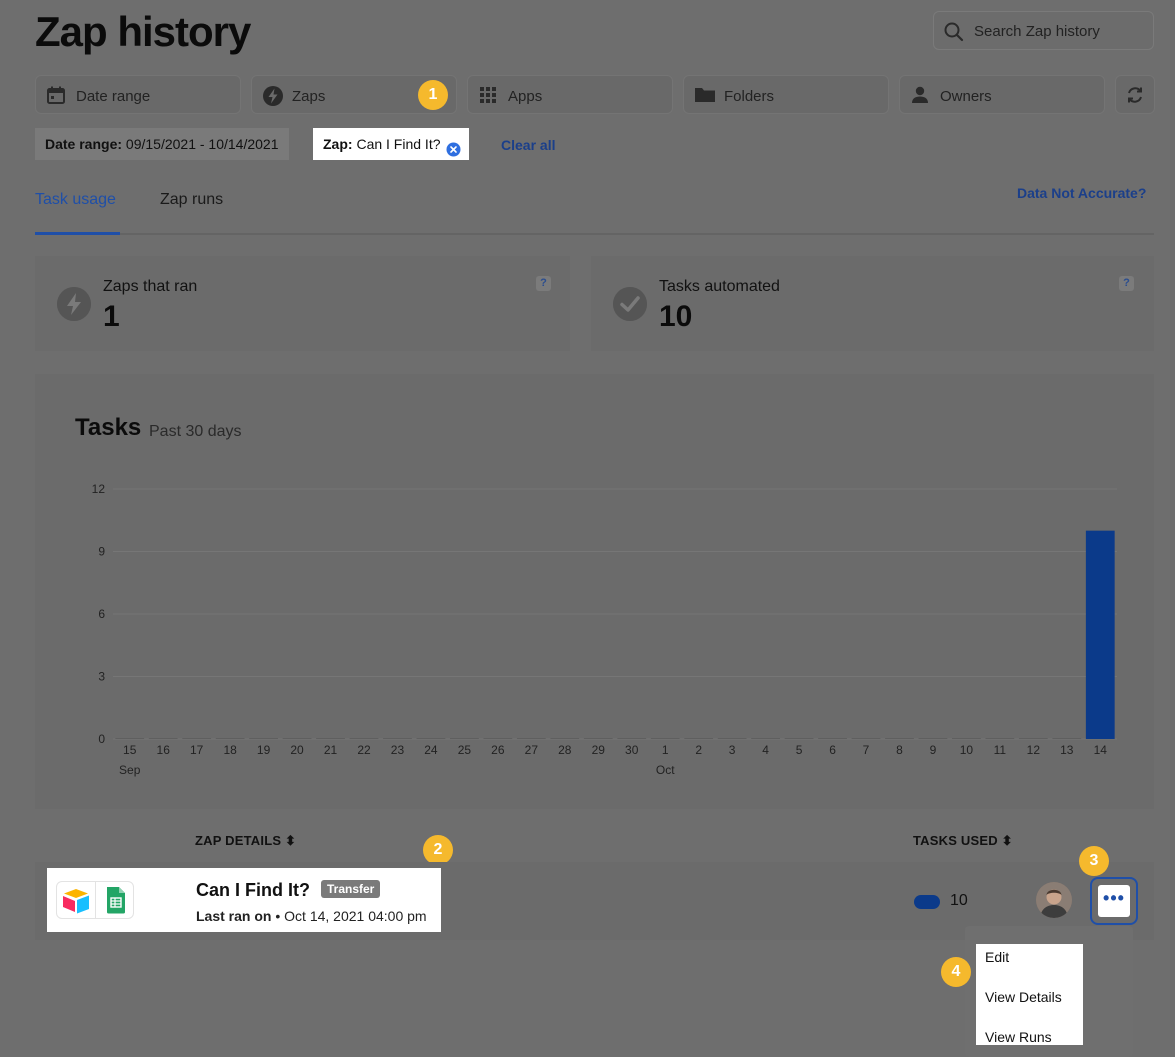 Image resolution: width=1175 pixels, height=1057 pixels. I want to click on actions-menu-list: Edit View Details View Runs, so click(1029, 994).